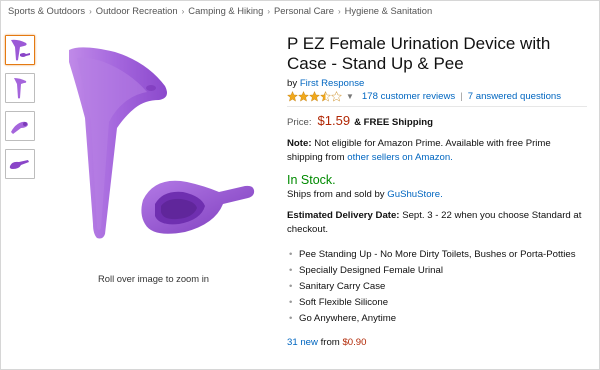 Image resolution: width=600 pixels, height=370 pixels. What do you see at coordinates (299, 122) in the screenshot?
I see `price-label: Price:` at bounding box center [299, 122].